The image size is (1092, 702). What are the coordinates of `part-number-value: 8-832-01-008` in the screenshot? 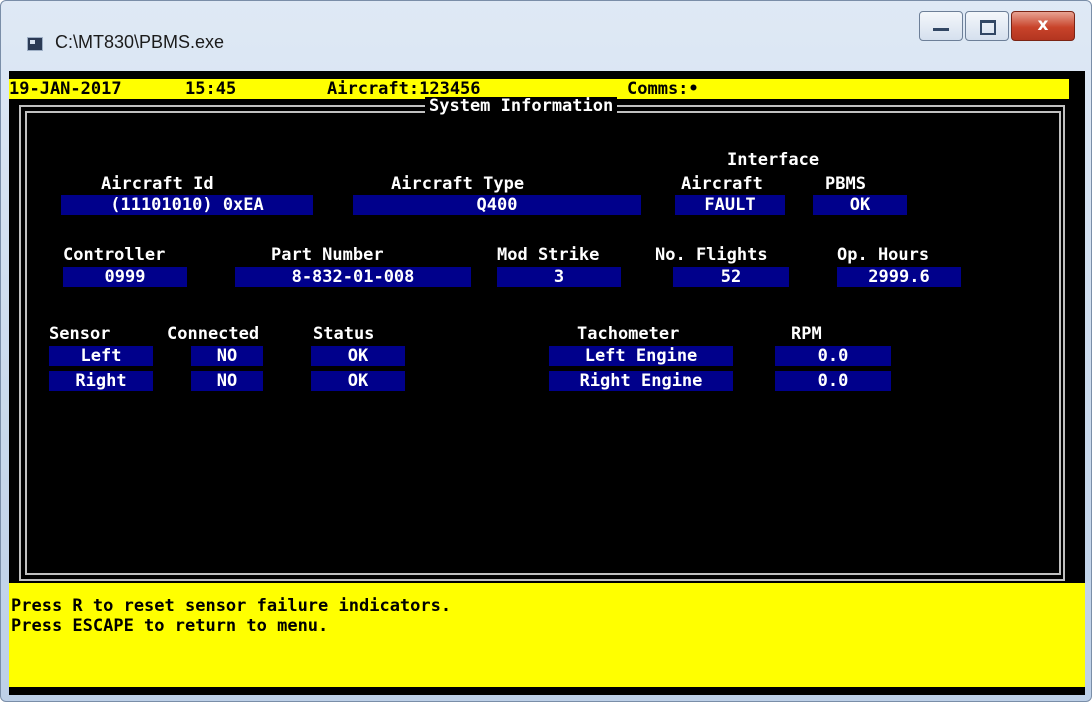 It's located at (353, 277).